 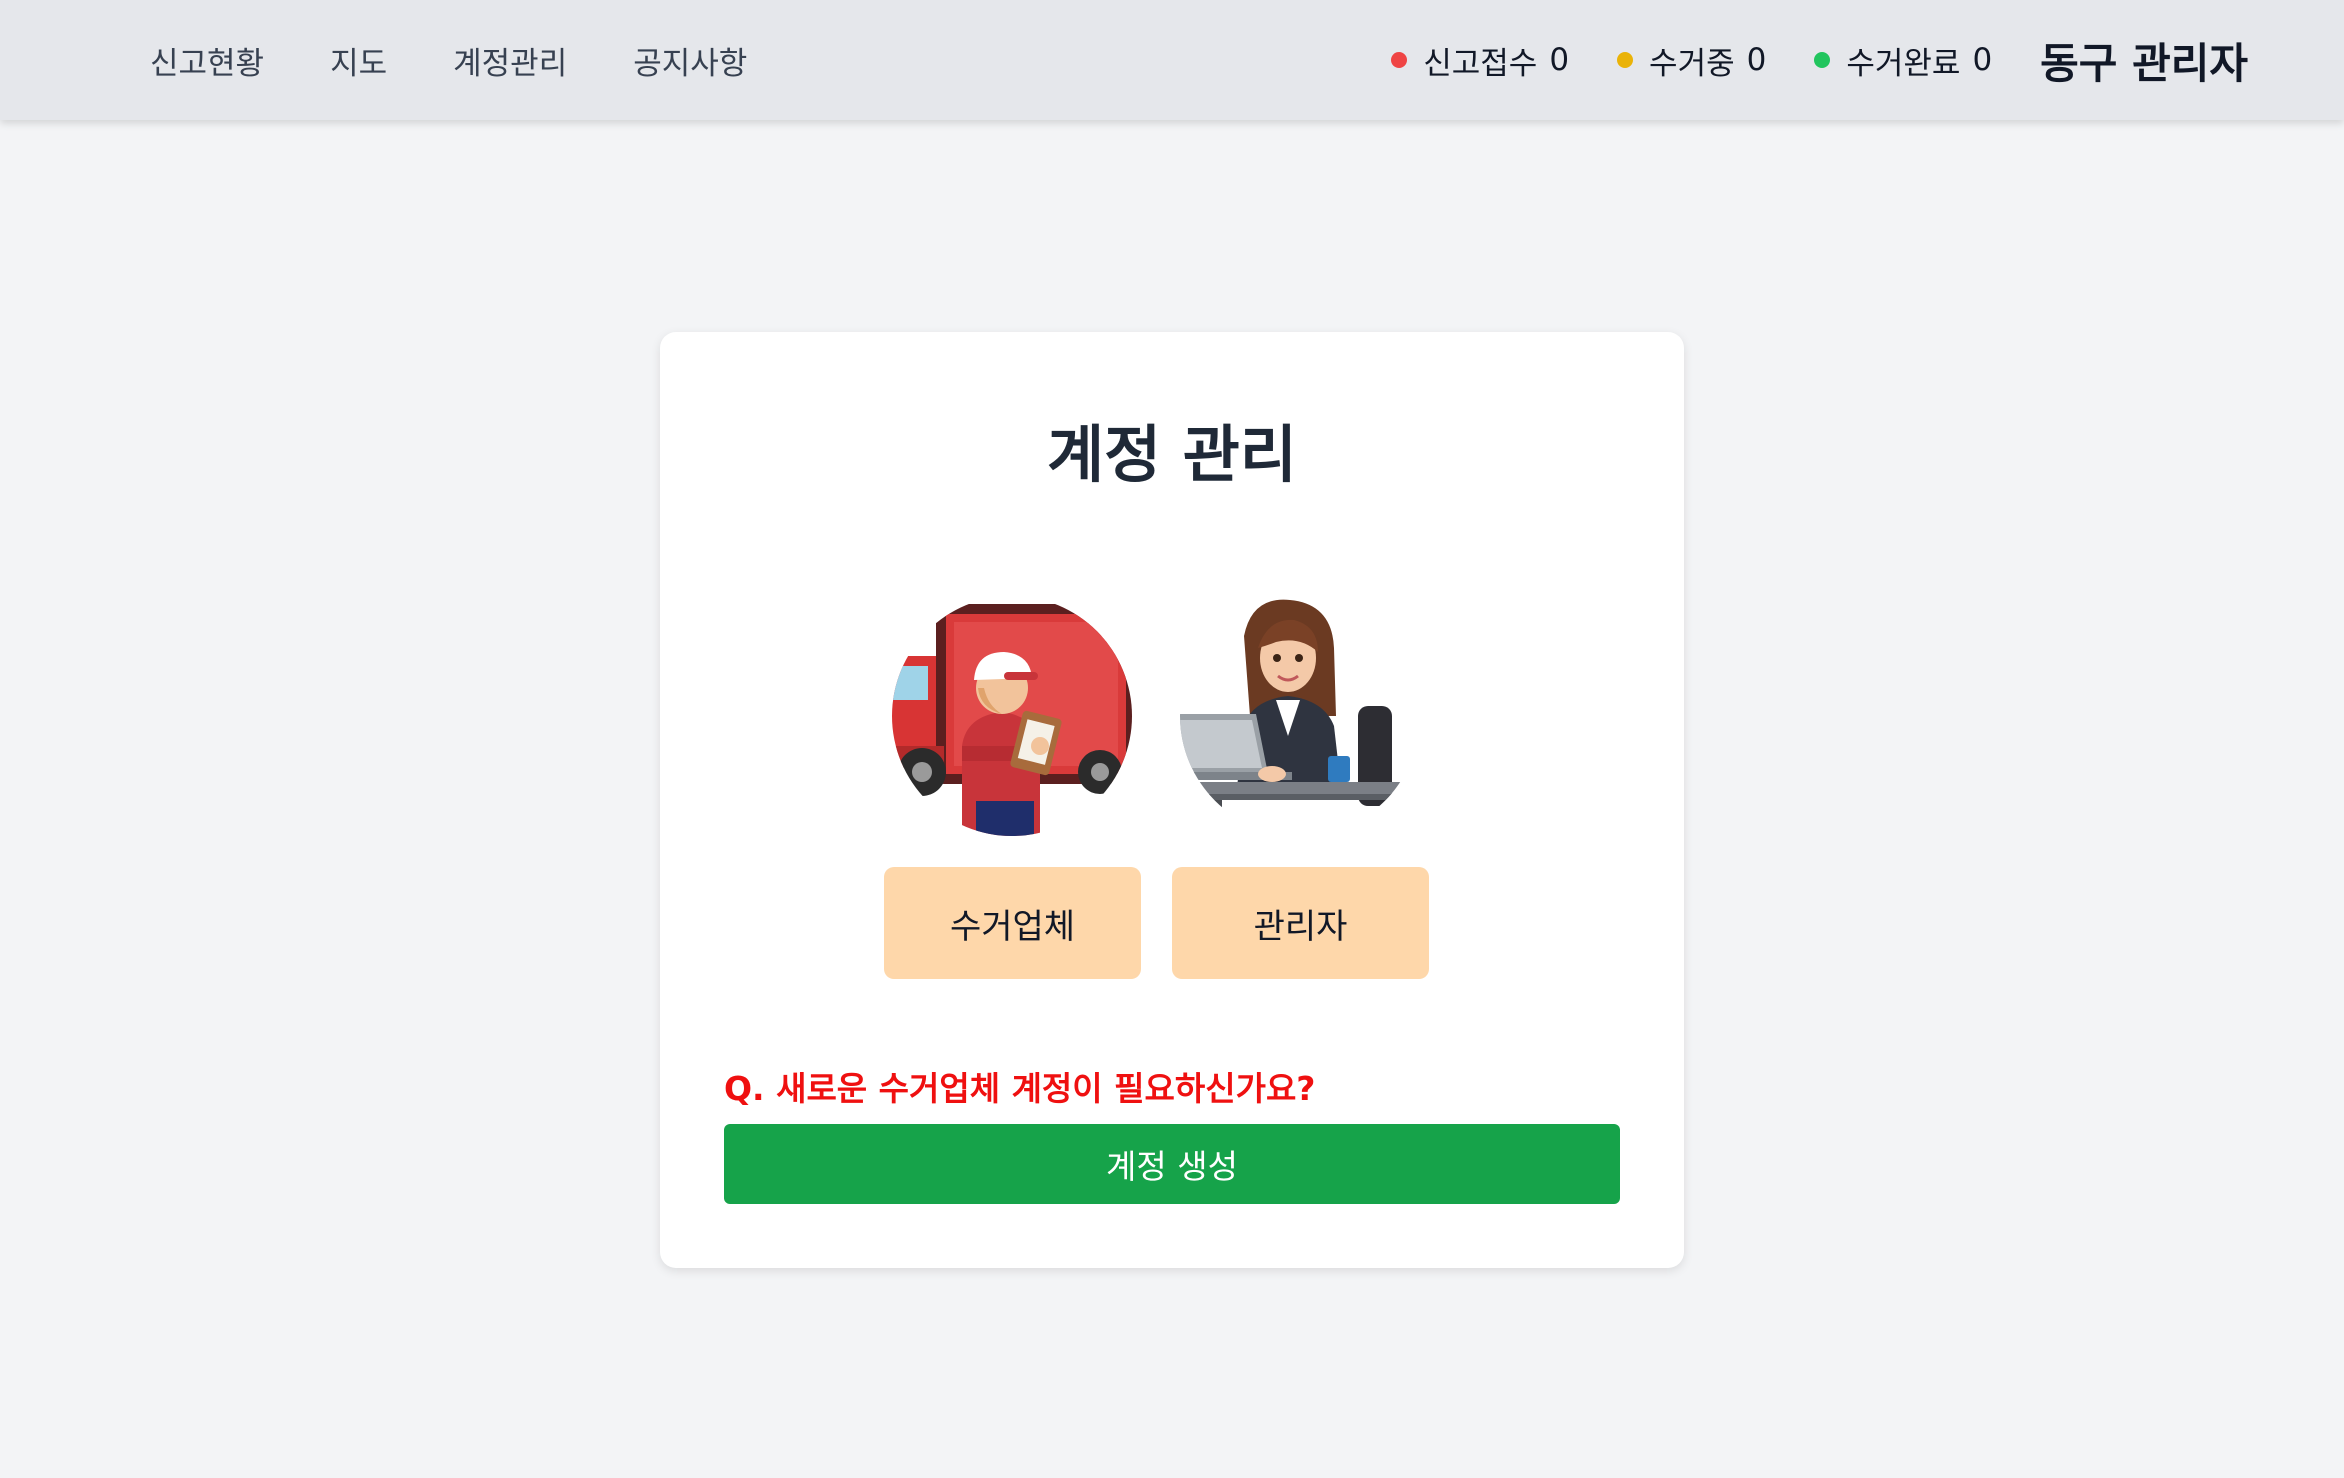 I want to click on status-dot-yellow-icon, so click(x=1625, y=60).